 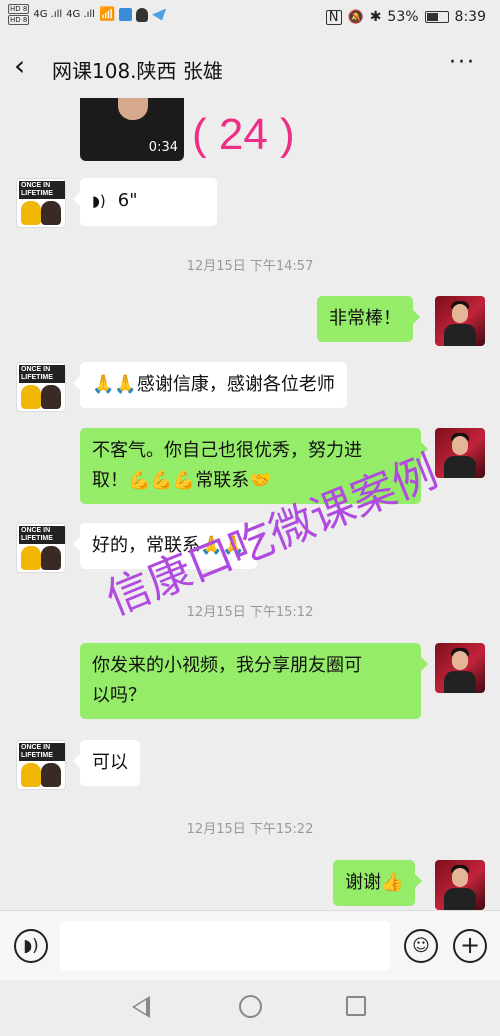 What do you see at coordinates (235, 384) in the screenshot?
I see `message-text: 感谢信康，感谢各位老师` at bounding box center [235, 384].